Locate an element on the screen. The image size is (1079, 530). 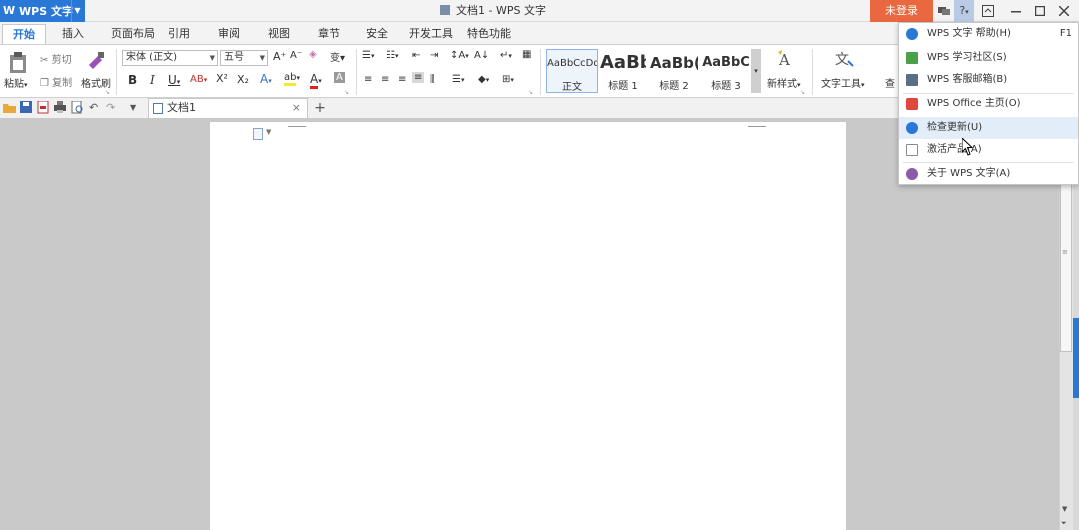
document-tab: 文档1 × is located at coordinates (228, 108).